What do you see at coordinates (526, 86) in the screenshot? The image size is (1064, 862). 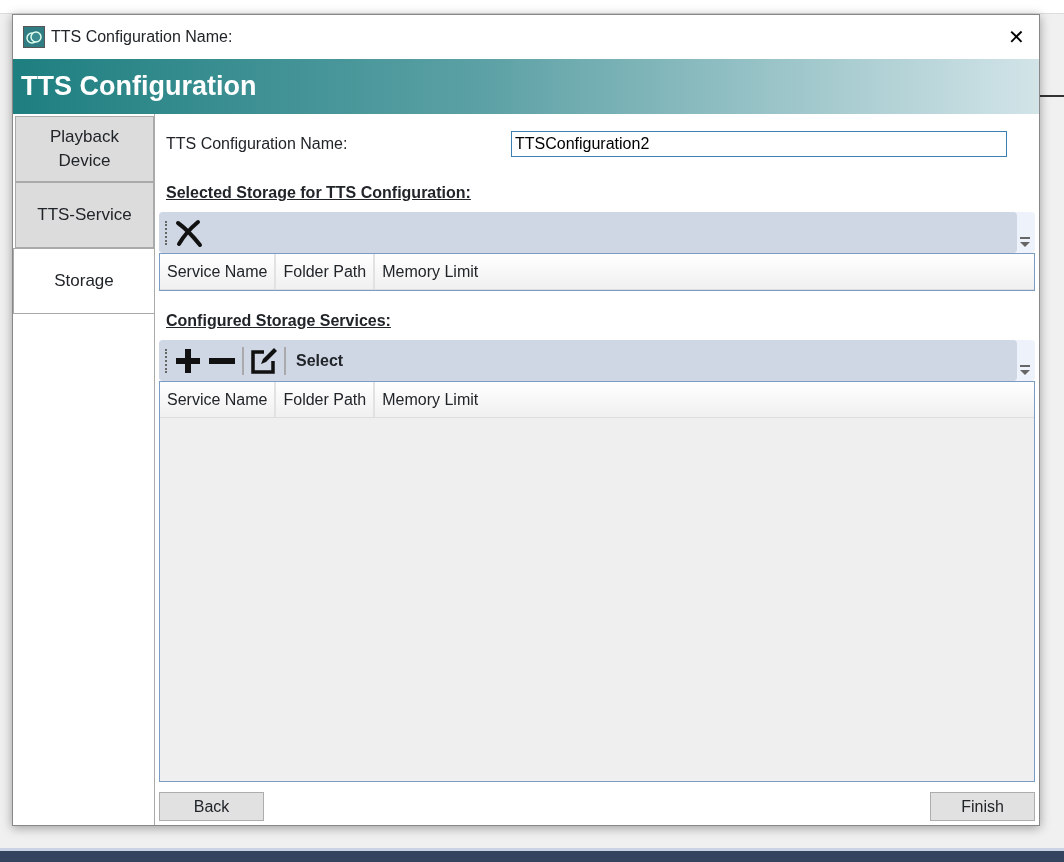 I see `header-title: TTS Configuration` at bounding box center [526, 86].